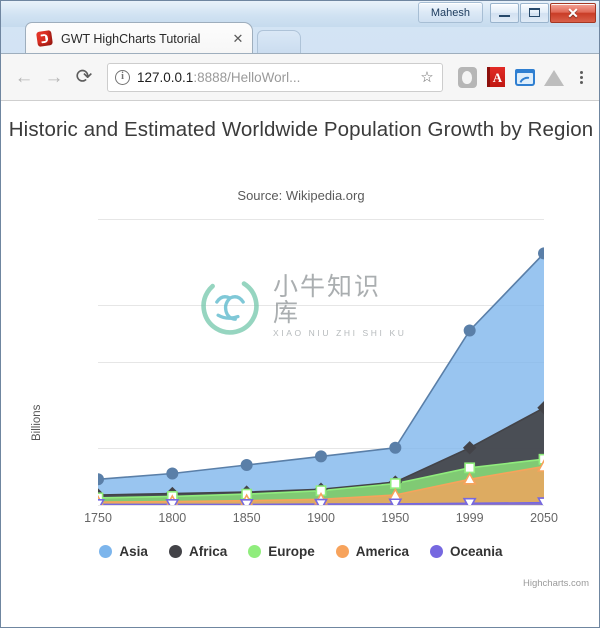  I want to click on legend-item-america: America, so click(372, 551).